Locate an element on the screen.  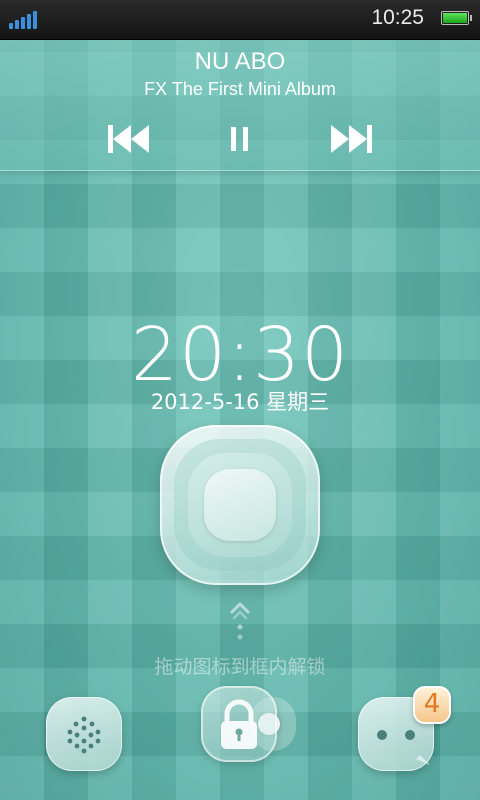
album-name: FX The First Mini Album is located at coordinates (240, 89).